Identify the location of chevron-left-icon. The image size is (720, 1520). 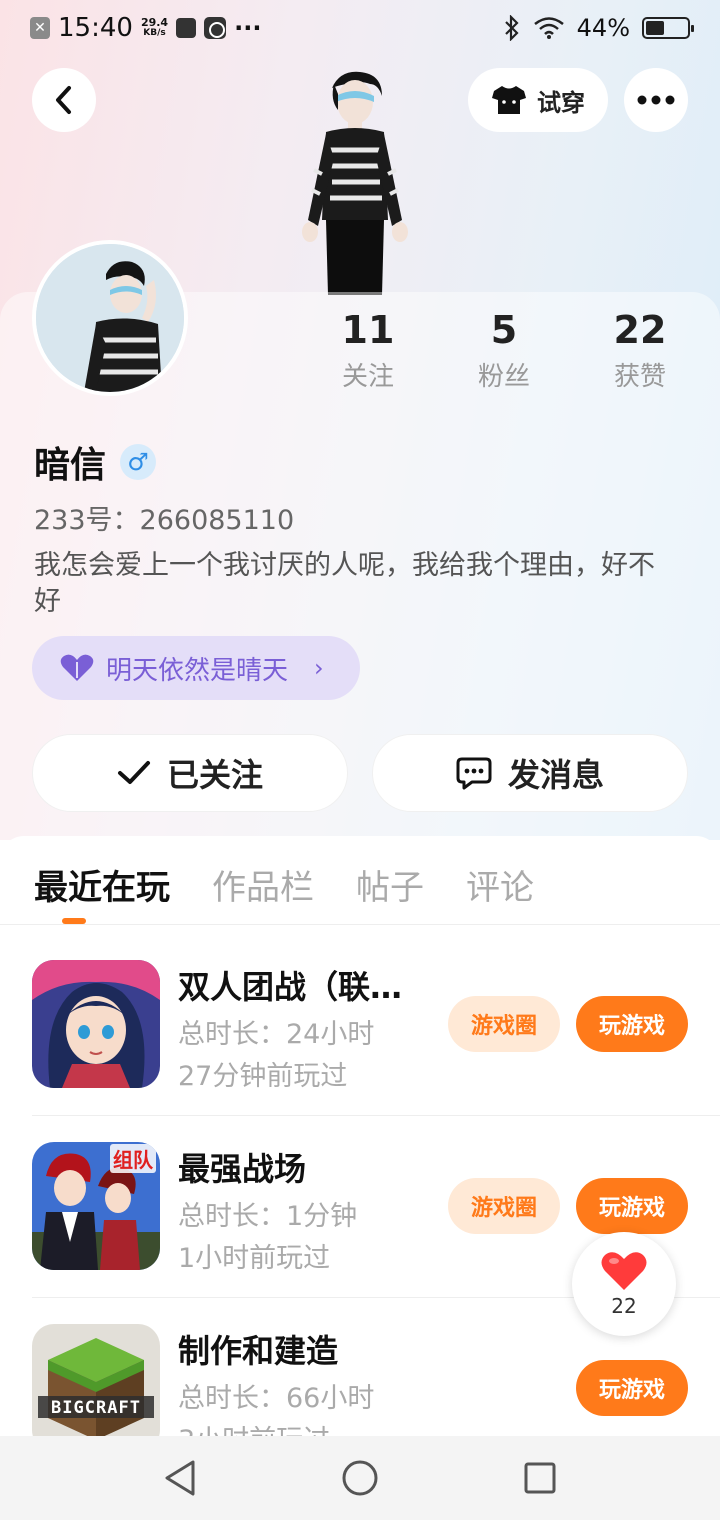
(63, 100).